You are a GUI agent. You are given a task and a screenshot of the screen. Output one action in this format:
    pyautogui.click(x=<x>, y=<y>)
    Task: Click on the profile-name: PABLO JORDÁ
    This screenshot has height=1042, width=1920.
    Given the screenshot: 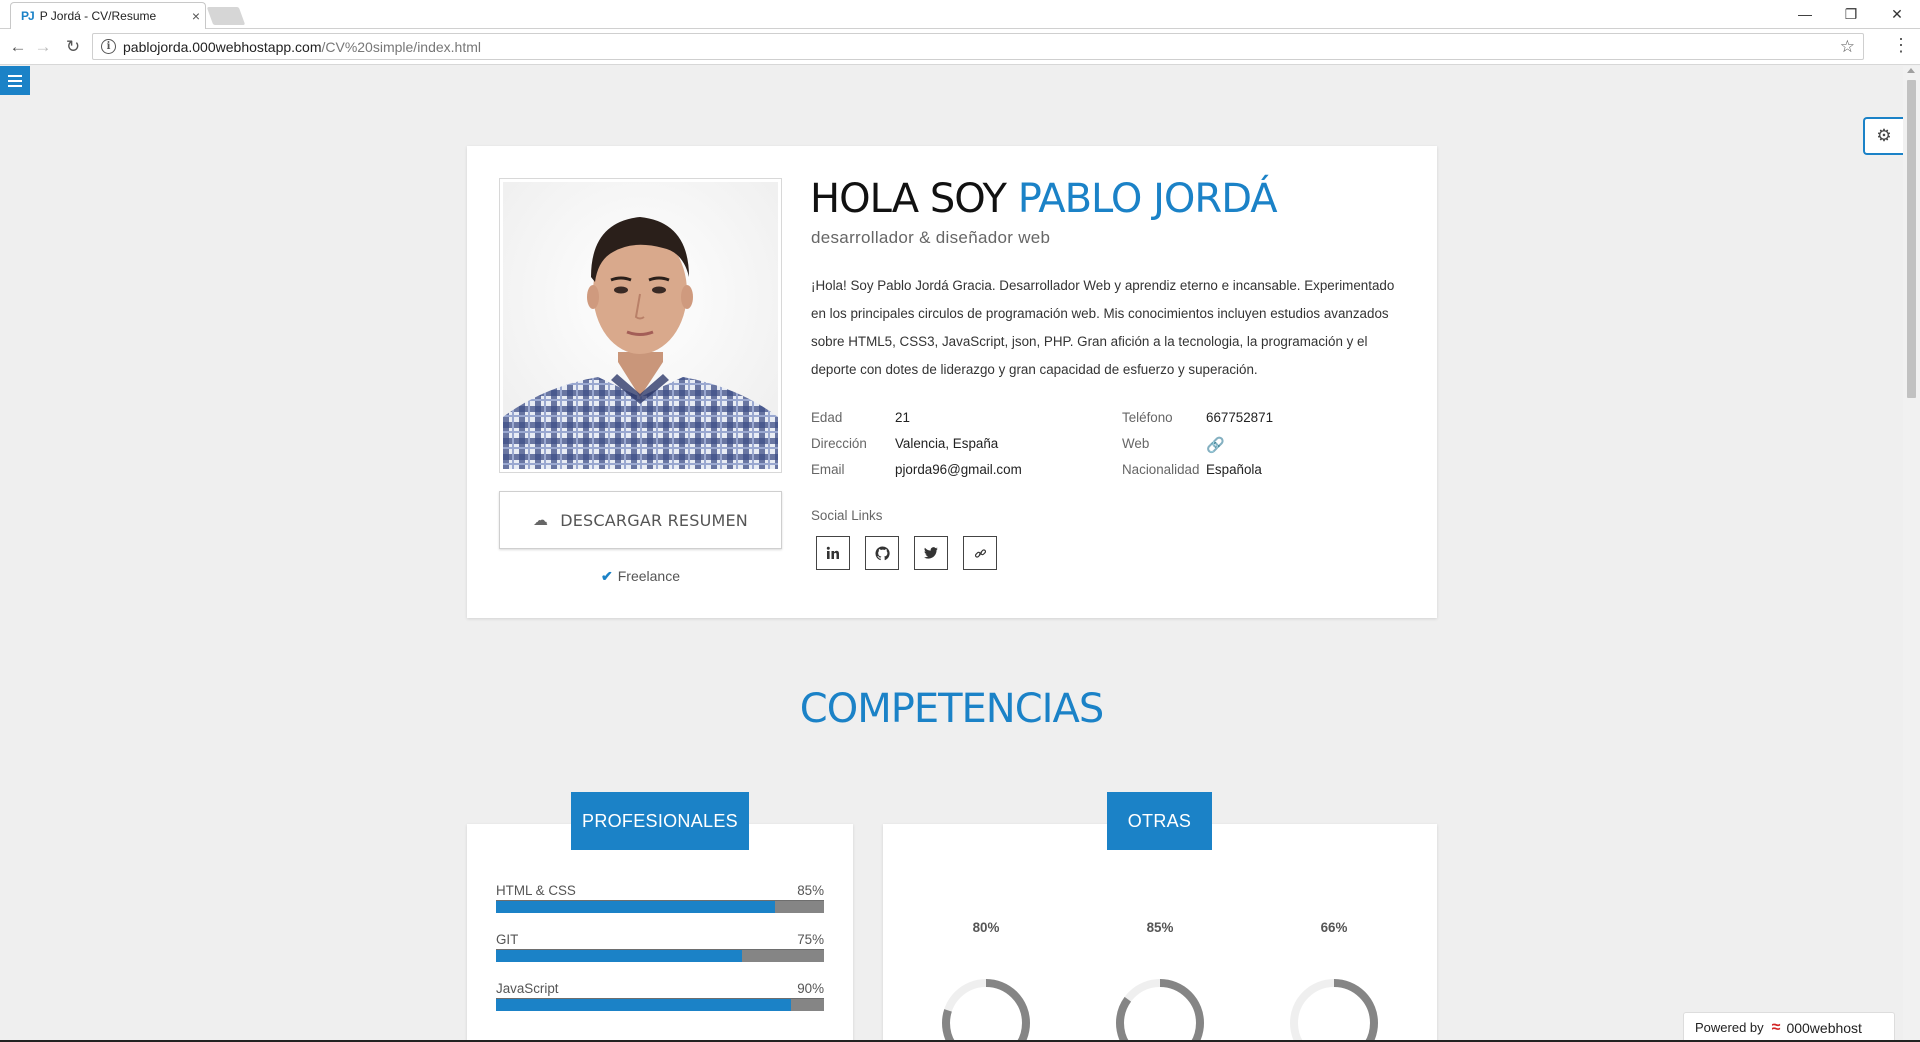 What is the action you would take?
    pyautogui.click(x=1147, y=199)
    